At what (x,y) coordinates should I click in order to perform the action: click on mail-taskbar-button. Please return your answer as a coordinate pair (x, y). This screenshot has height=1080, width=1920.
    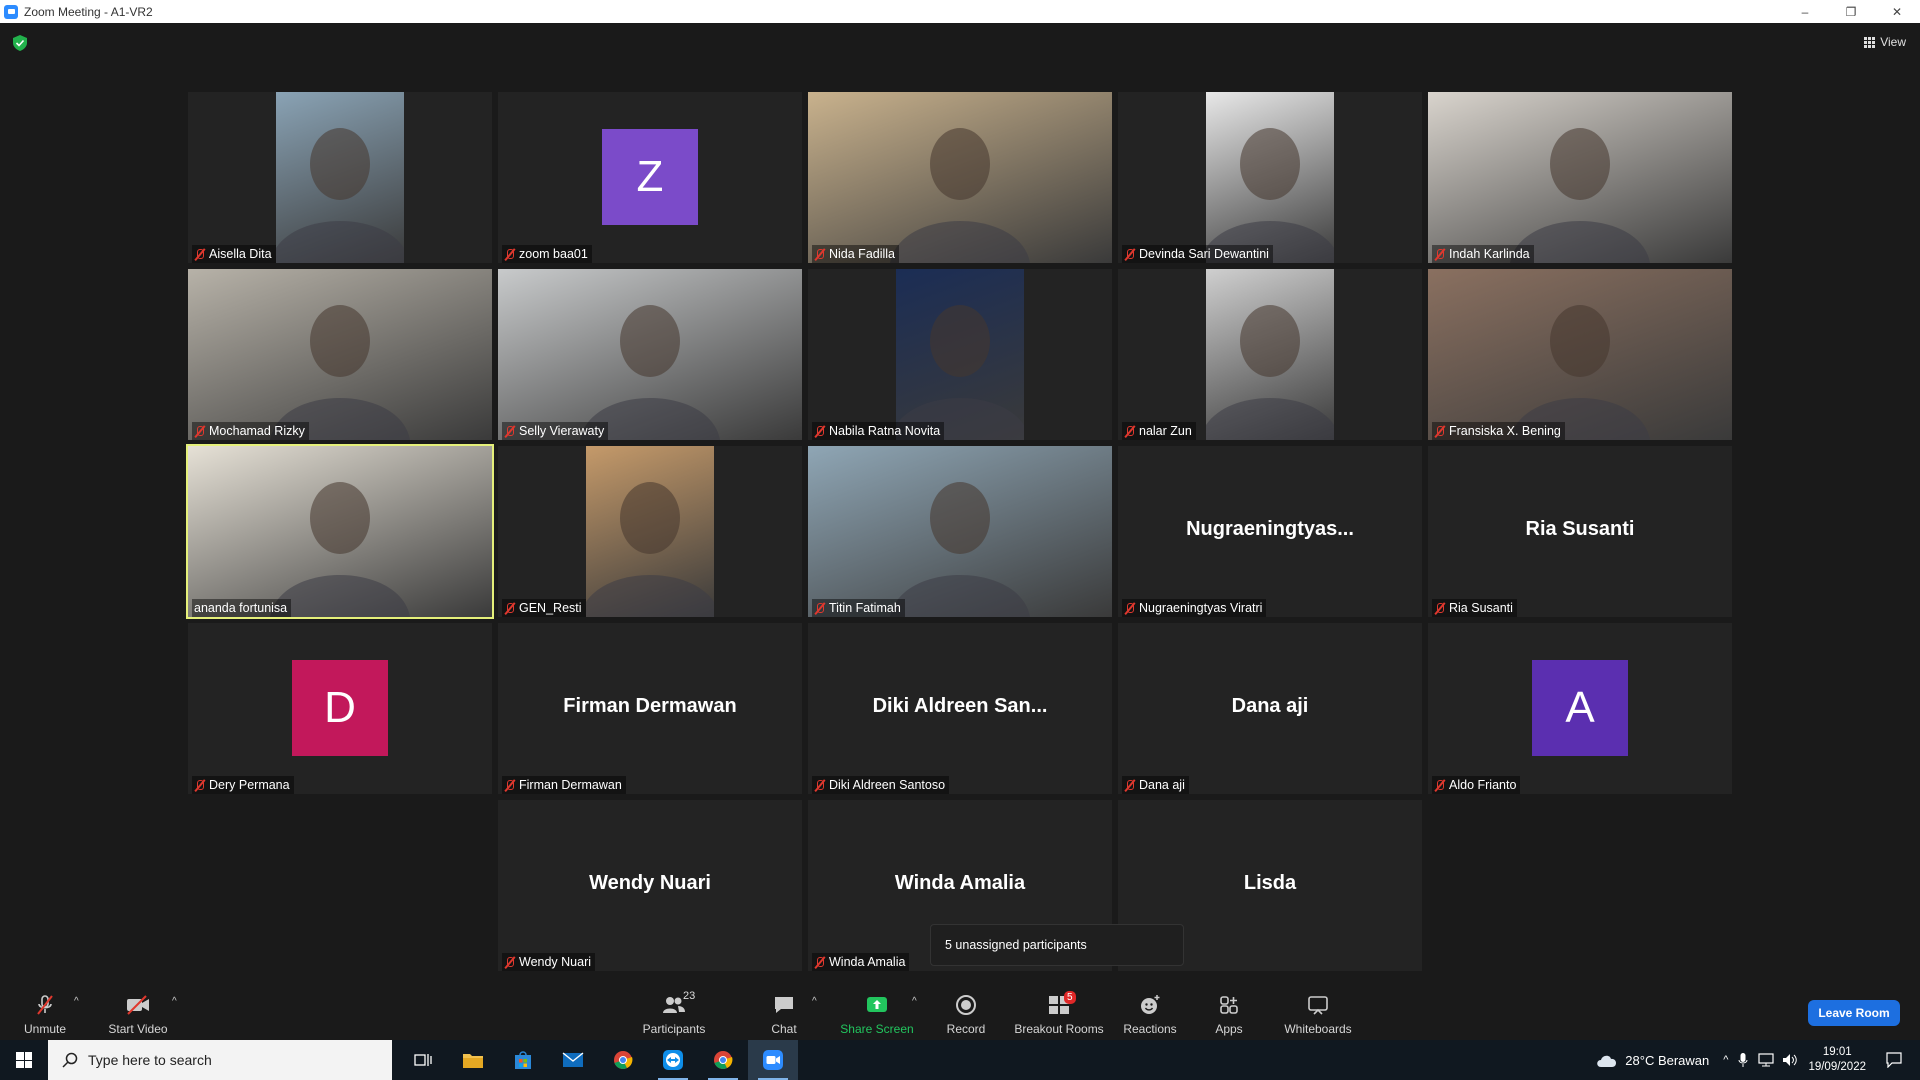
    Looking at the image, I should click on (573, 1060).